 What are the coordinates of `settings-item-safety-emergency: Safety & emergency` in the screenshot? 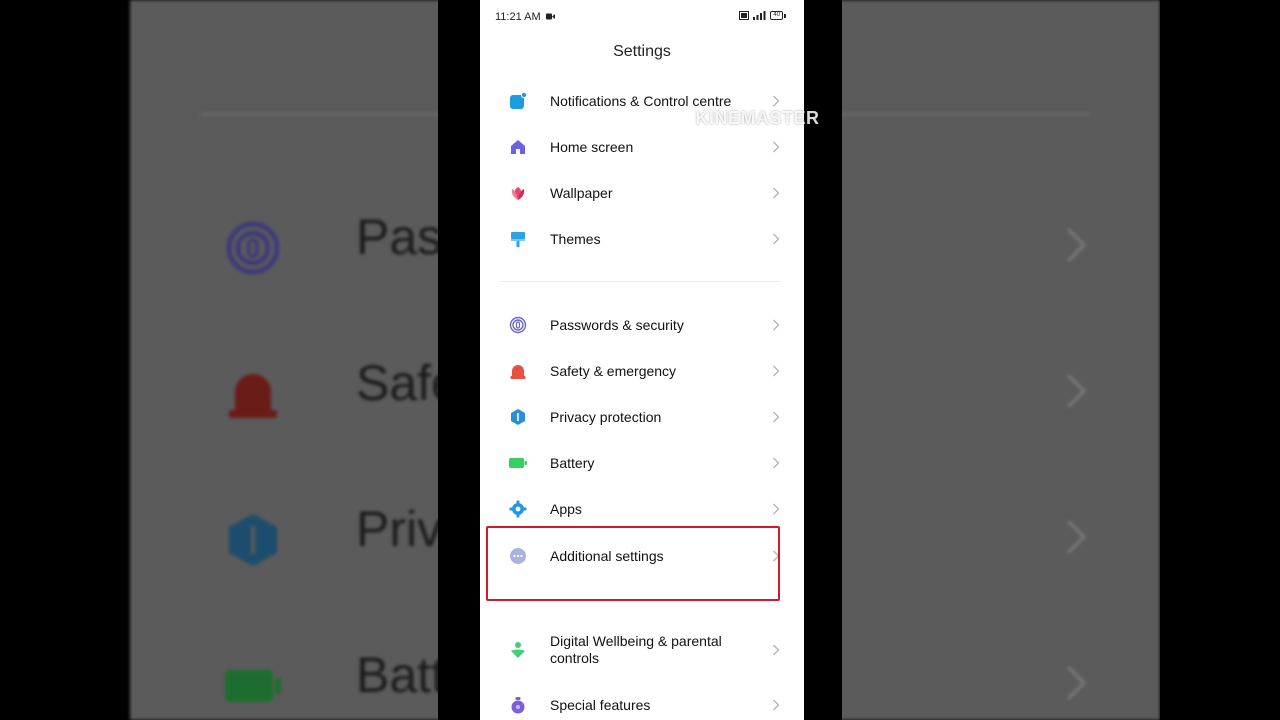 It's located at (642, 371).